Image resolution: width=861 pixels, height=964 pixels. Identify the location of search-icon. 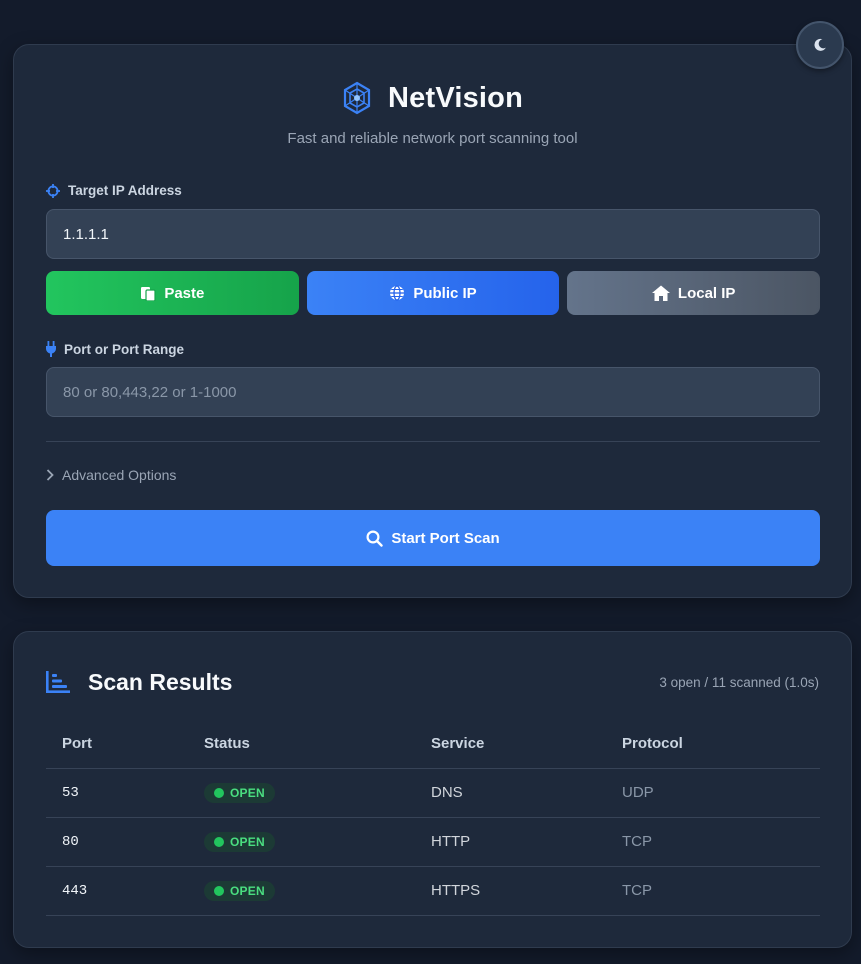
(375, 538).